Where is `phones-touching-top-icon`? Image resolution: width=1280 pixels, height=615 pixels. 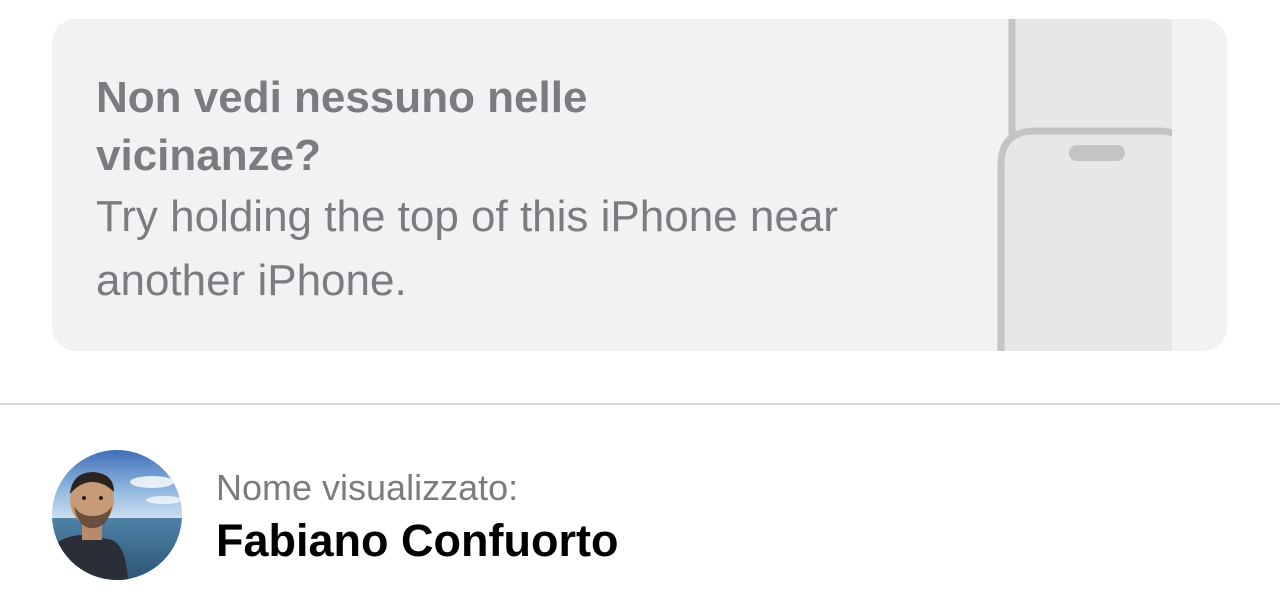
phones-touching-top-icon is located at coordinates (1084, 185).